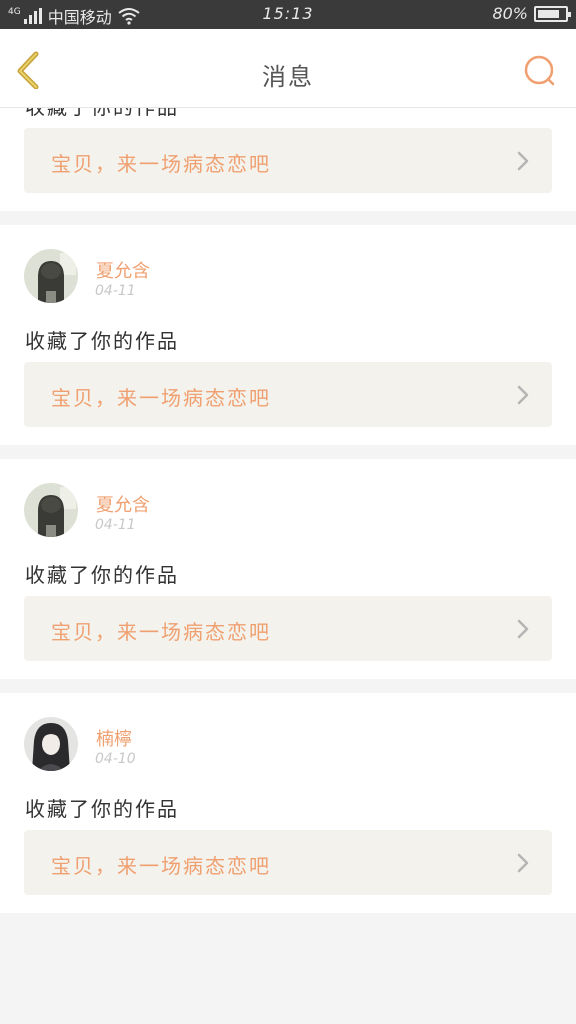  I want to click on battery-icon, so click(552, 13).